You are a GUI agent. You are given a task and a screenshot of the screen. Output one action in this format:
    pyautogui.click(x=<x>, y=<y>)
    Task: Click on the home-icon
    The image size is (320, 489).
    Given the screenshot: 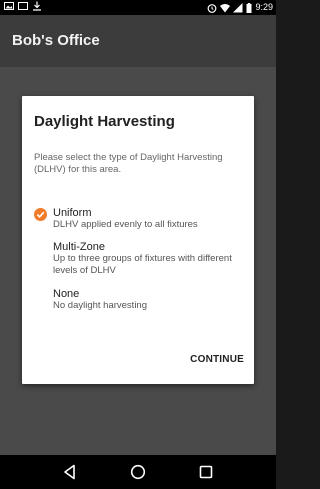 What is the action you would take?
    pyautogui.click(x=138, y=472)
    